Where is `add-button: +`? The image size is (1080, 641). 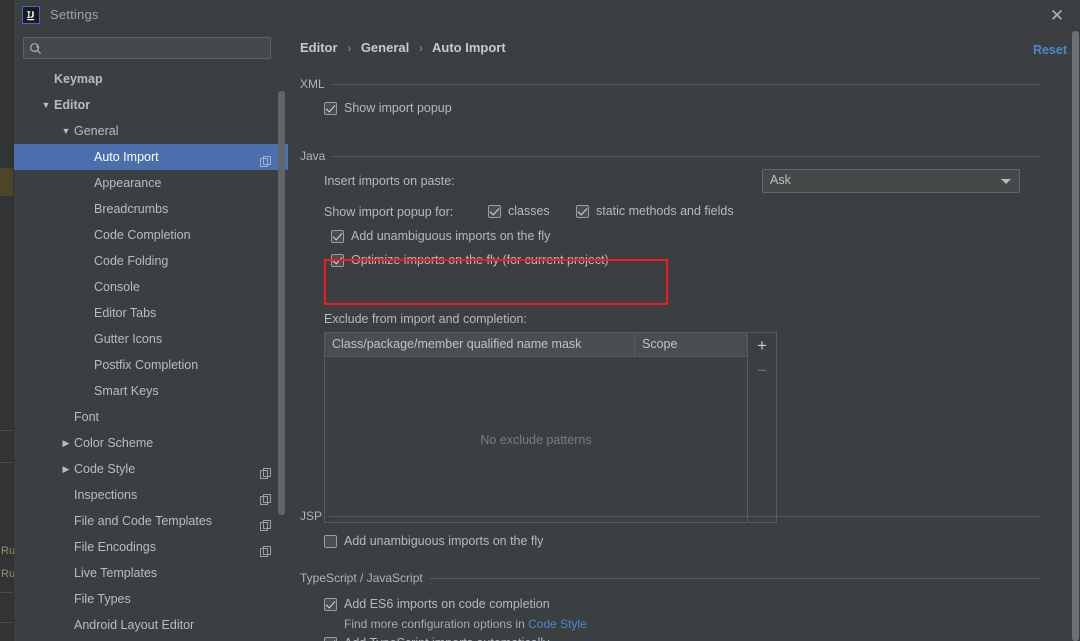 add-button: + is located at coordinates (762, 345).